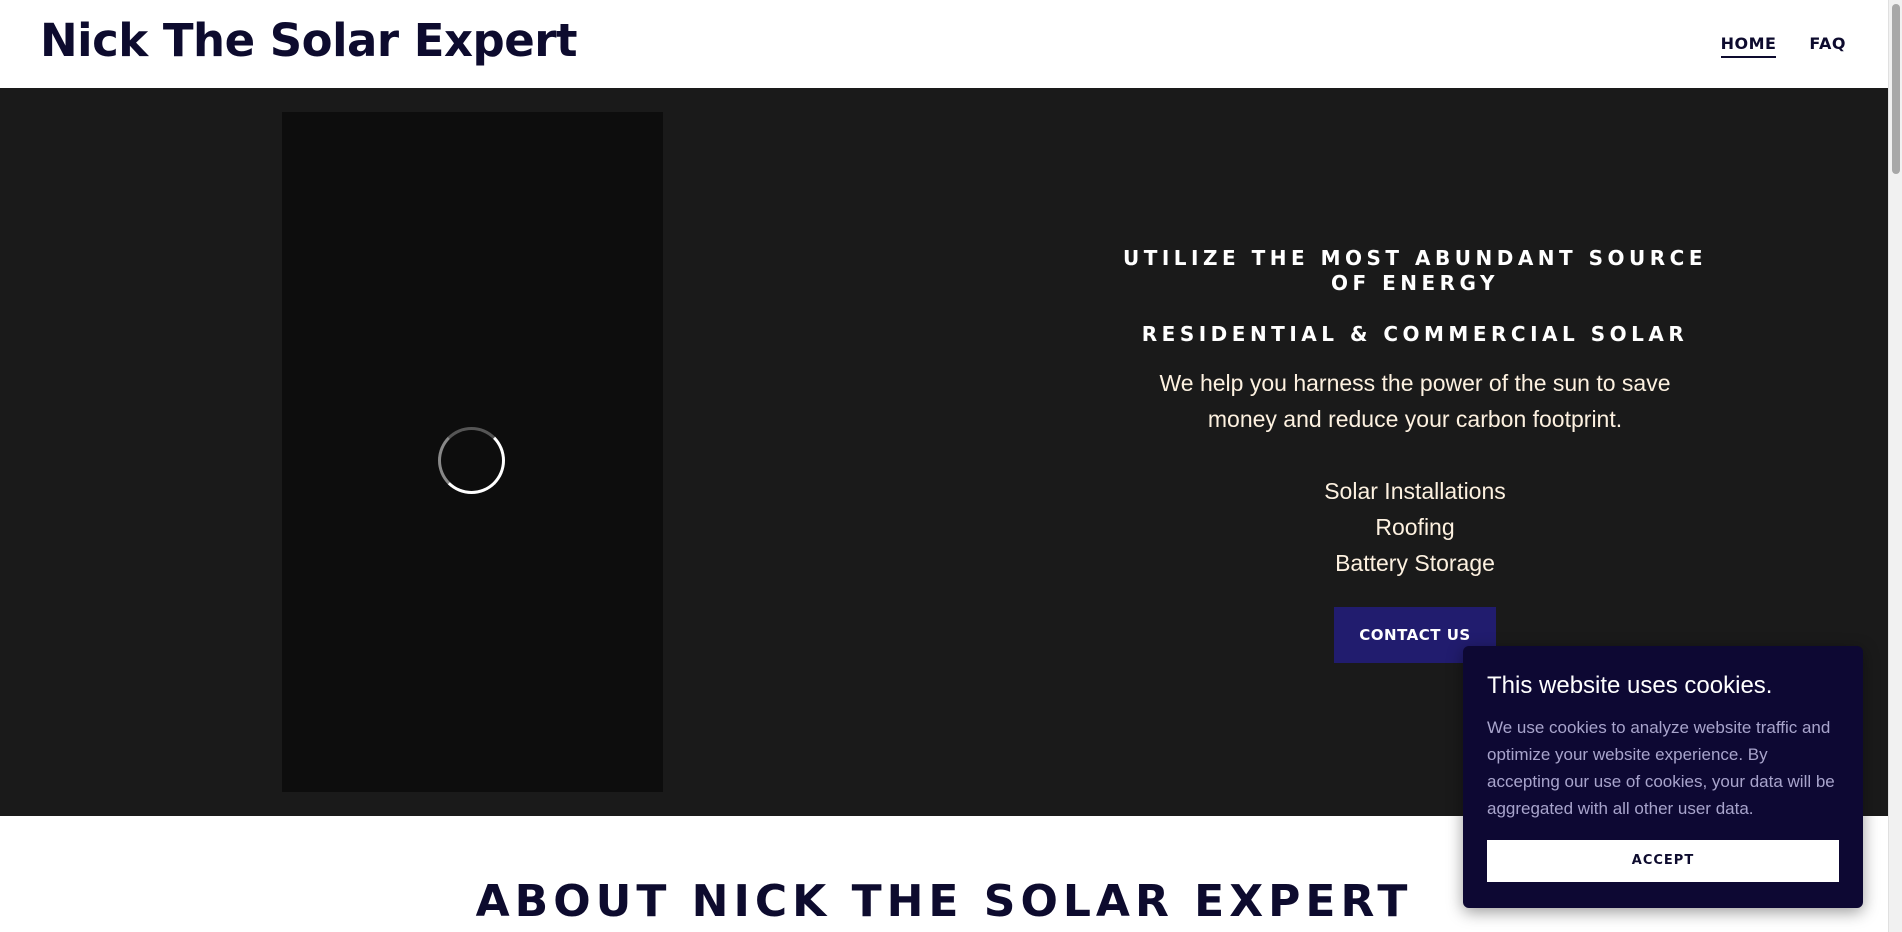 This screenshot has height=932, width=1902. I want to click on scrollbar-thumb, so click(1896, 89).